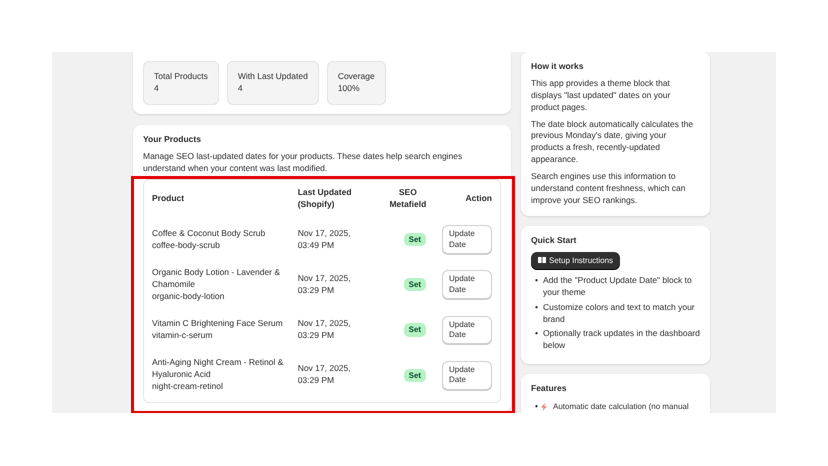  Describe the element at coordinates (620, 407) in the screenshot. I see `feature-item: Automatic date calculation (no manual` at that location.